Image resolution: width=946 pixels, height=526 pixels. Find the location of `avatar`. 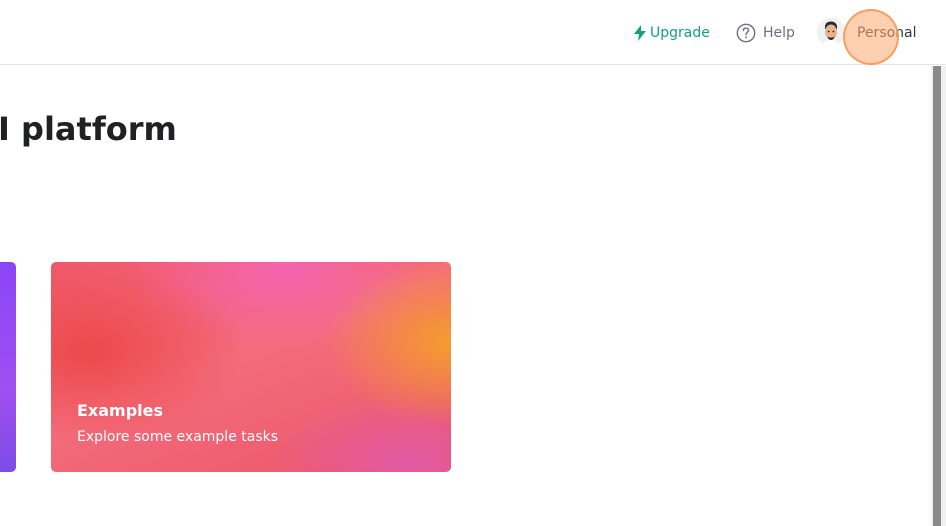

avatar is located at coordinates (831, 32).